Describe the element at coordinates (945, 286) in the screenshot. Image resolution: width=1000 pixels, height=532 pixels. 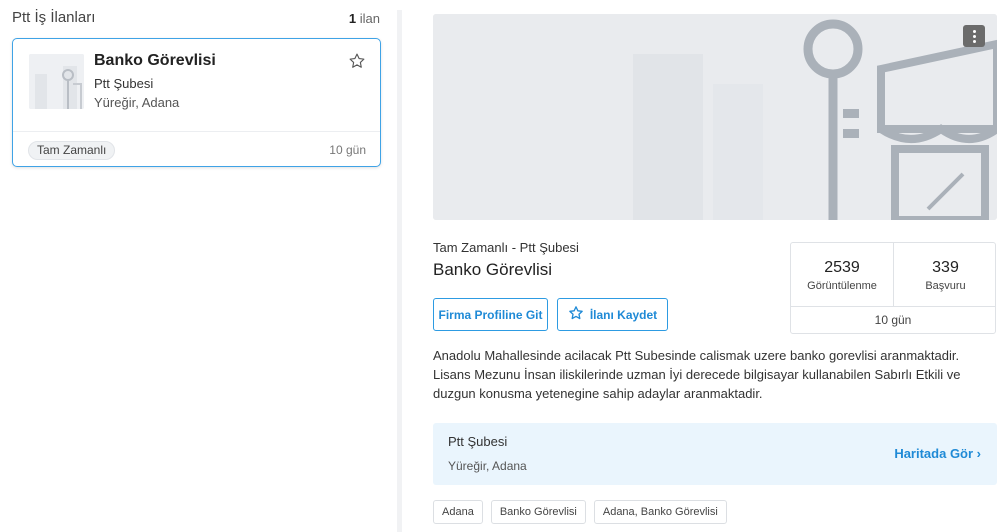
I see `applications-label: Başvuru` at that location.